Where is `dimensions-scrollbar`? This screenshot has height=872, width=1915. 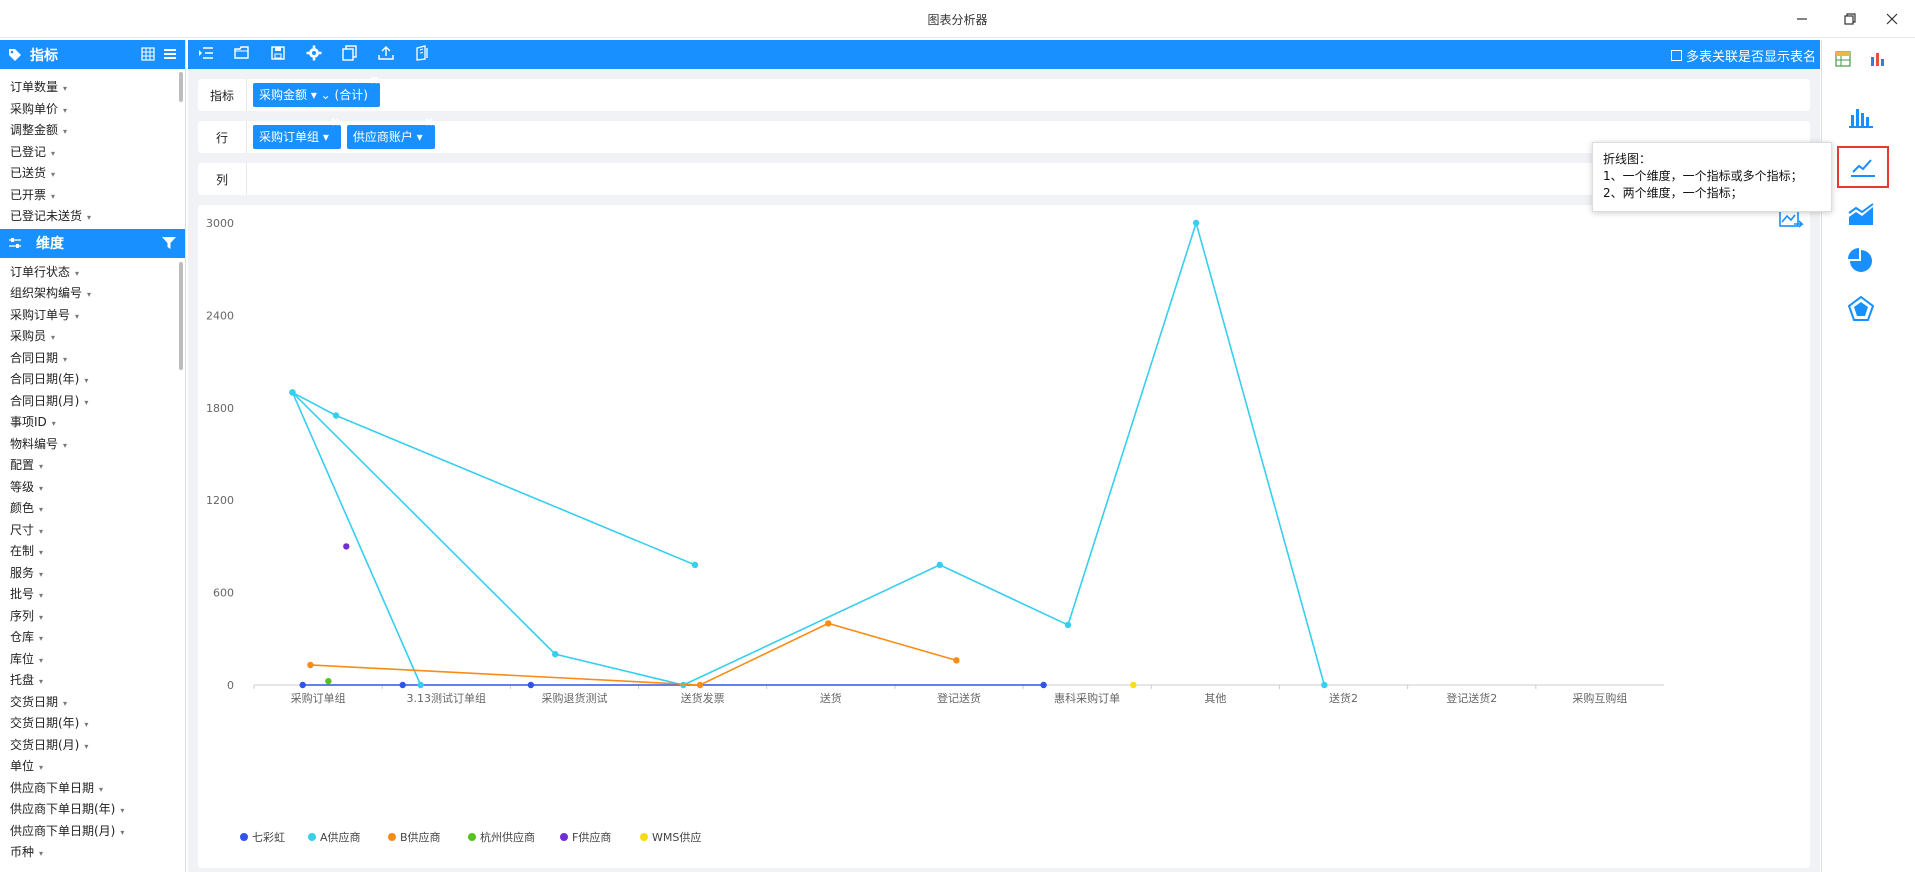 dimensions-scrollbar is located at coordinates (181, 316).